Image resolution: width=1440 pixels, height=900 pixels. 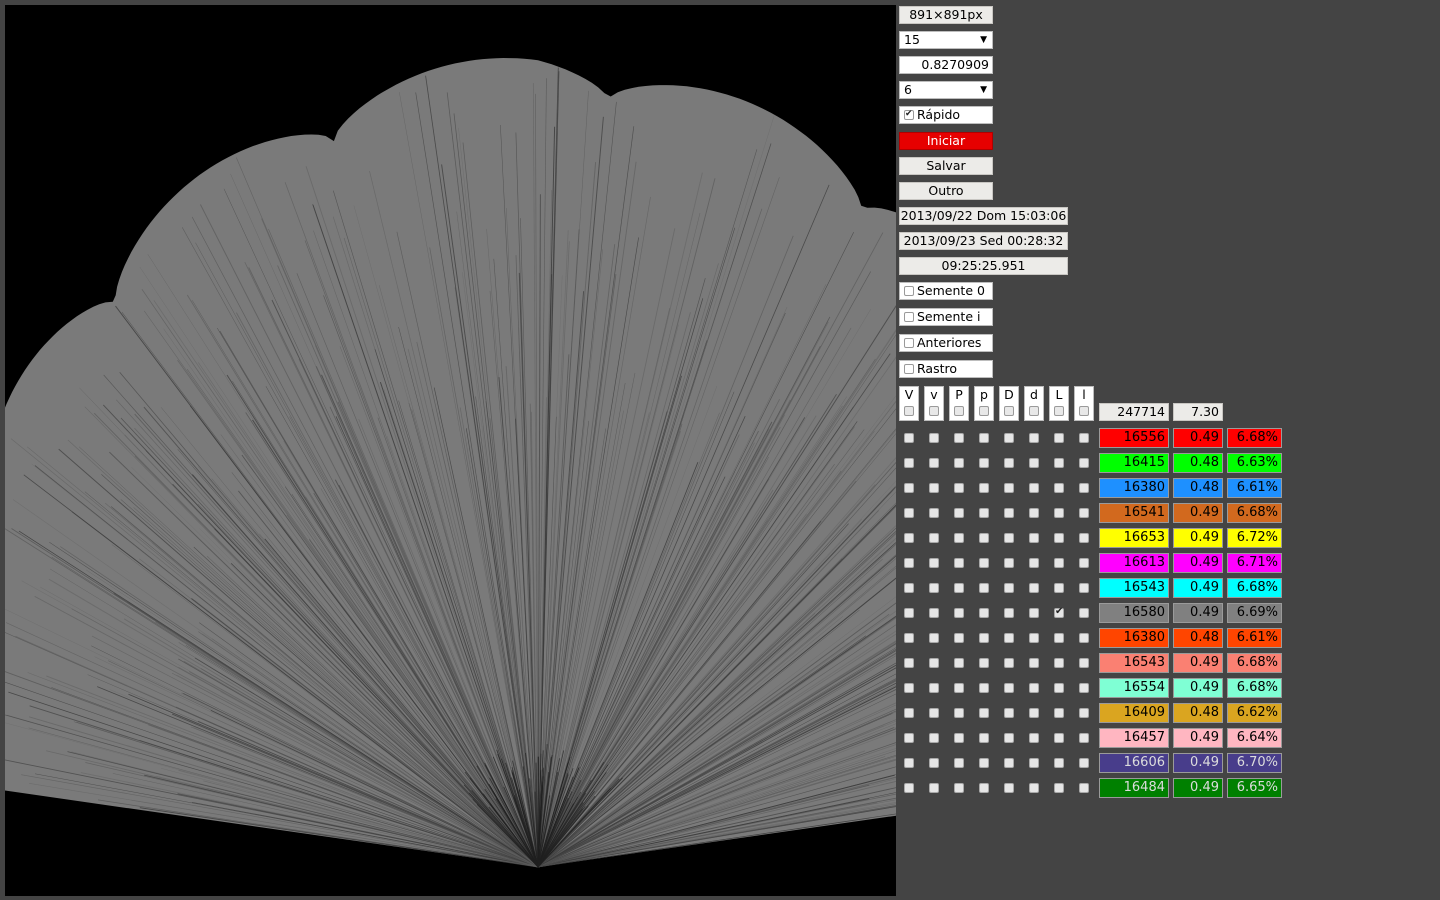 I want to click on parameter-select-1: 15 ▼, so click(x=946, y=40).